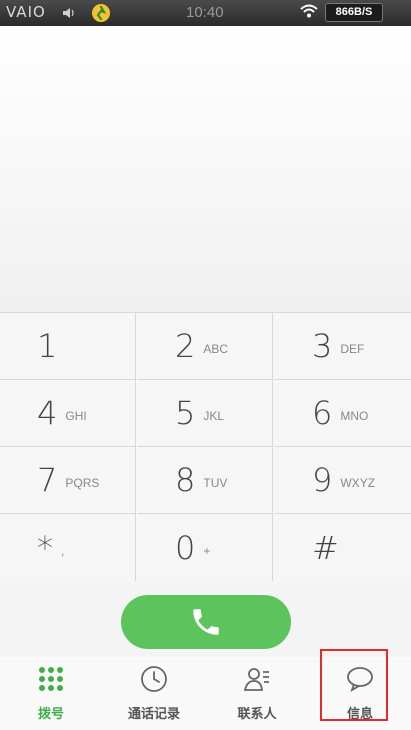  What do you see at coordinates (50, 713) in the screenshot?
I see `tab-label: 拨号` at bounding box center [50, 713].